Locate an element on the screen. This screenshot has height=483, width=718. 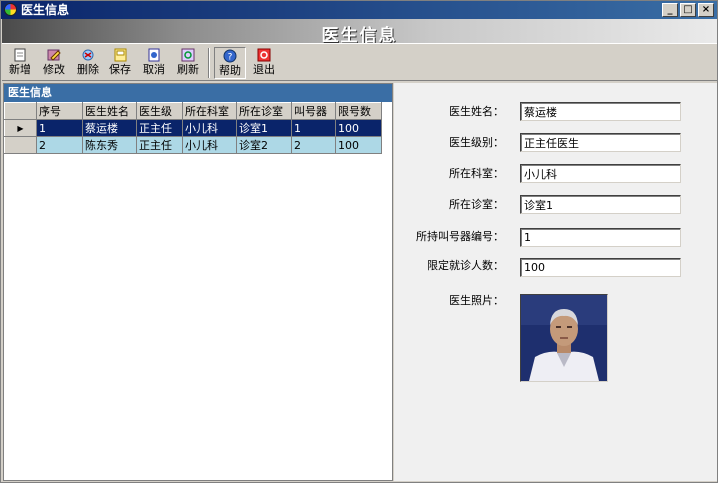
toolbar-separator is located at coordinates (209, 63).